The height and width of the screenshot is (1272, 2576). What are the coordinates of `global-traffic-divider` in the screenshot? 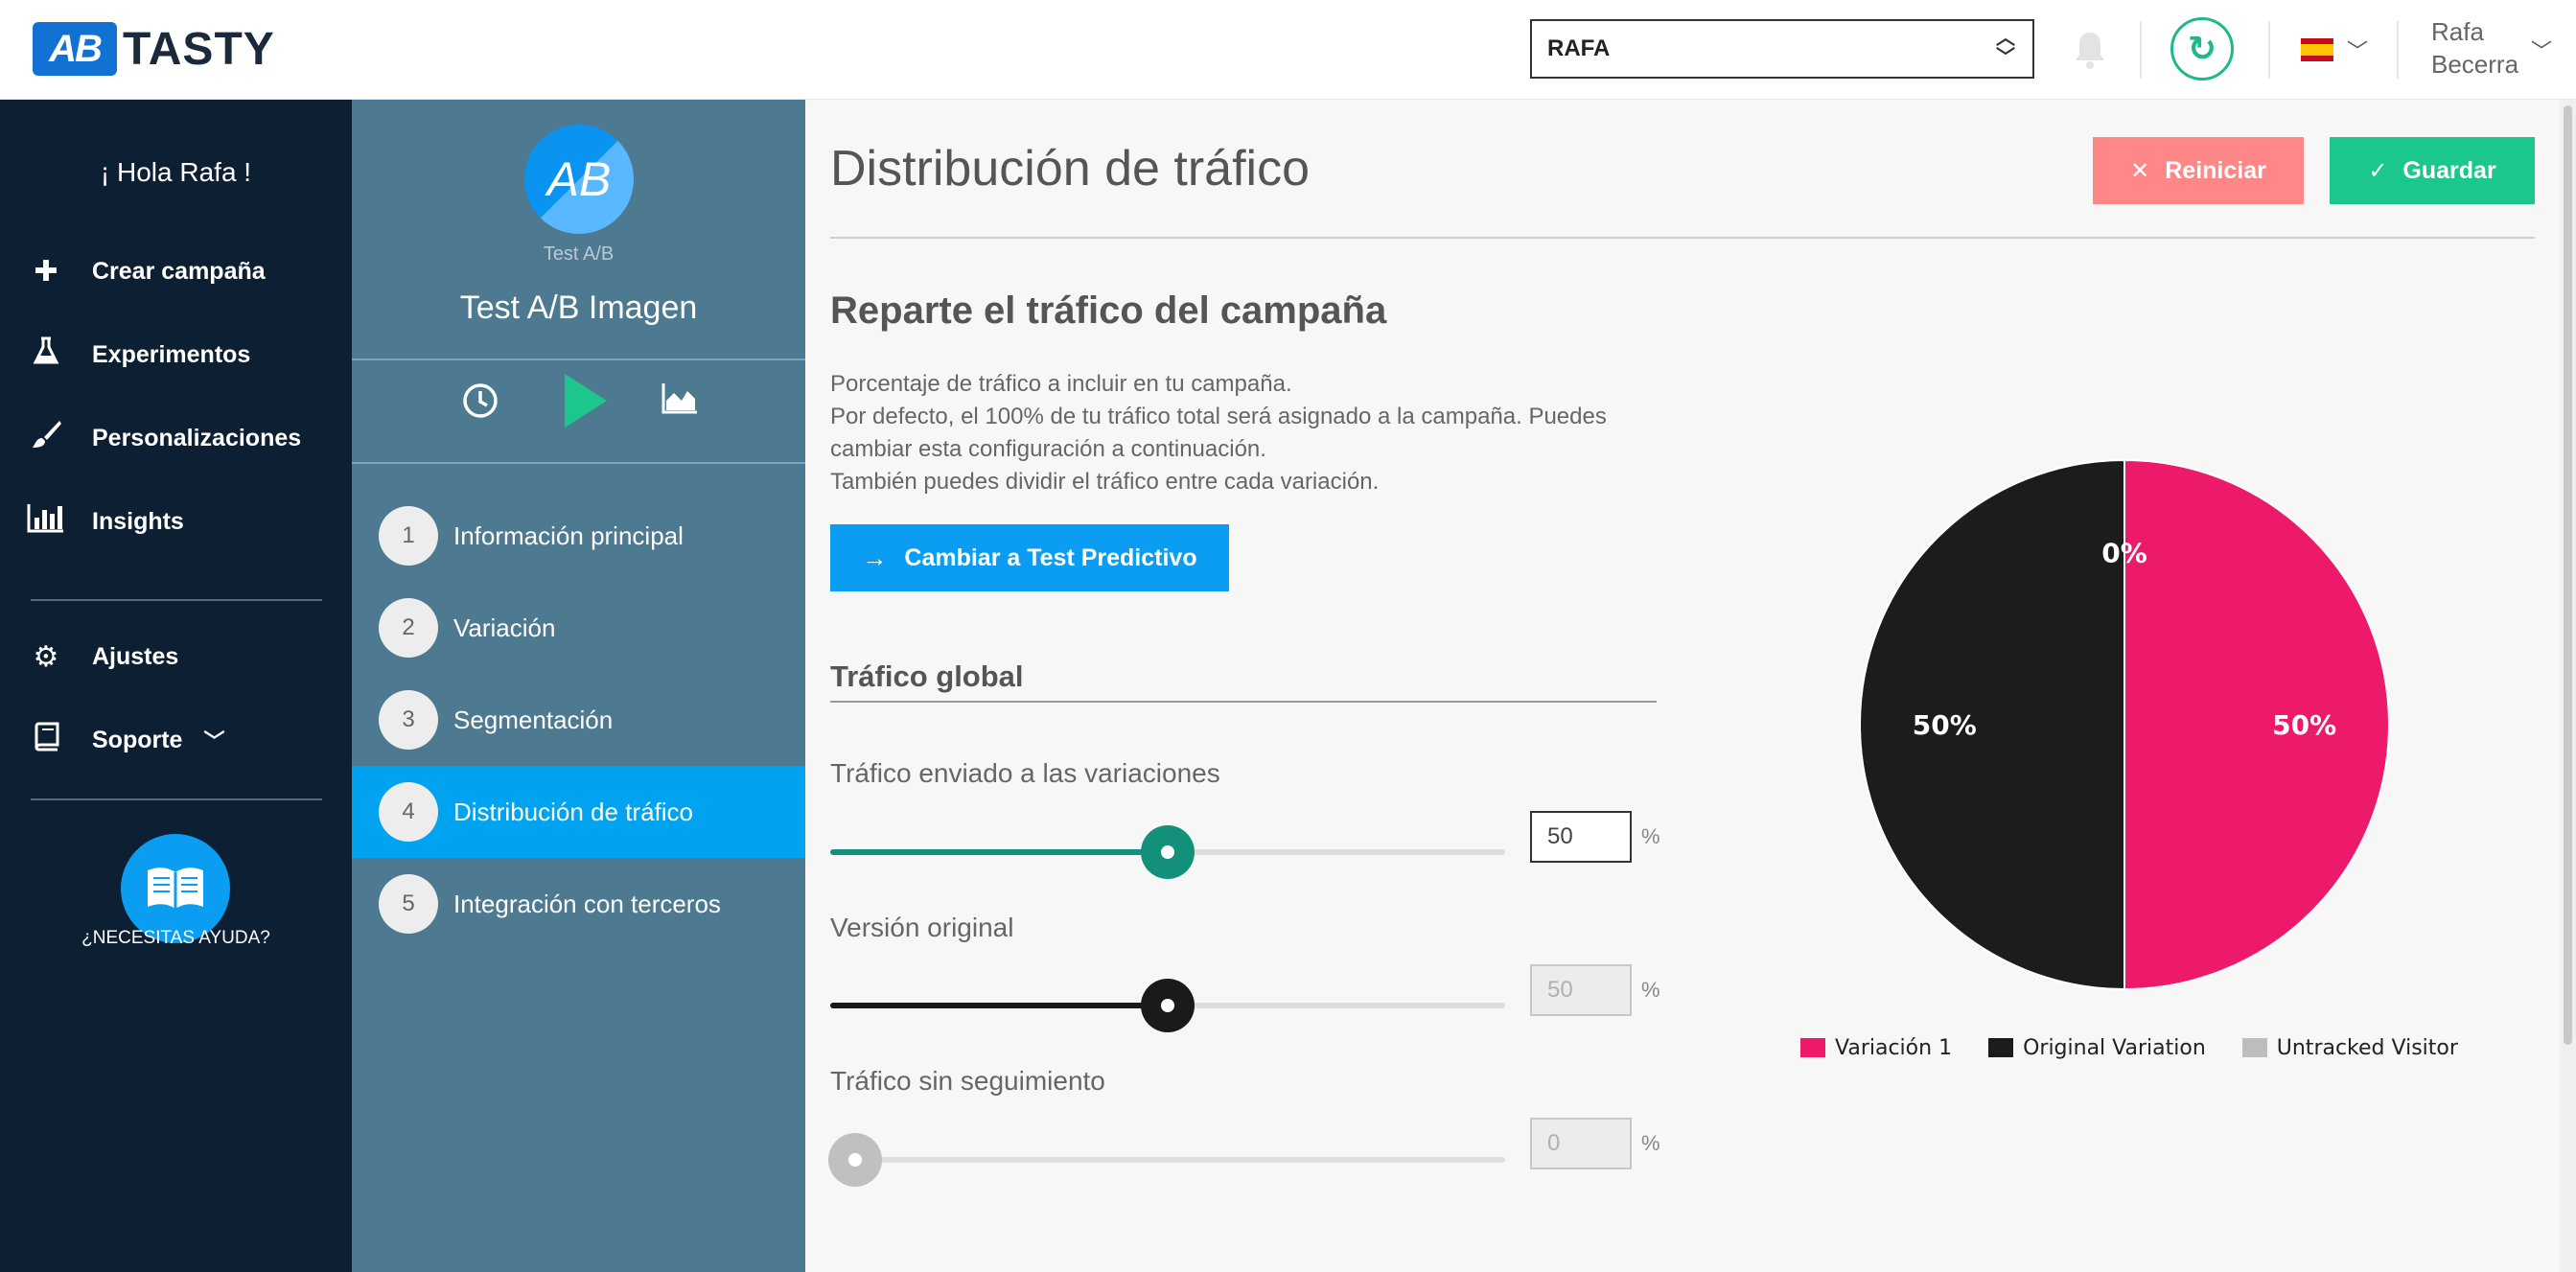 It's located at (1244, 702).